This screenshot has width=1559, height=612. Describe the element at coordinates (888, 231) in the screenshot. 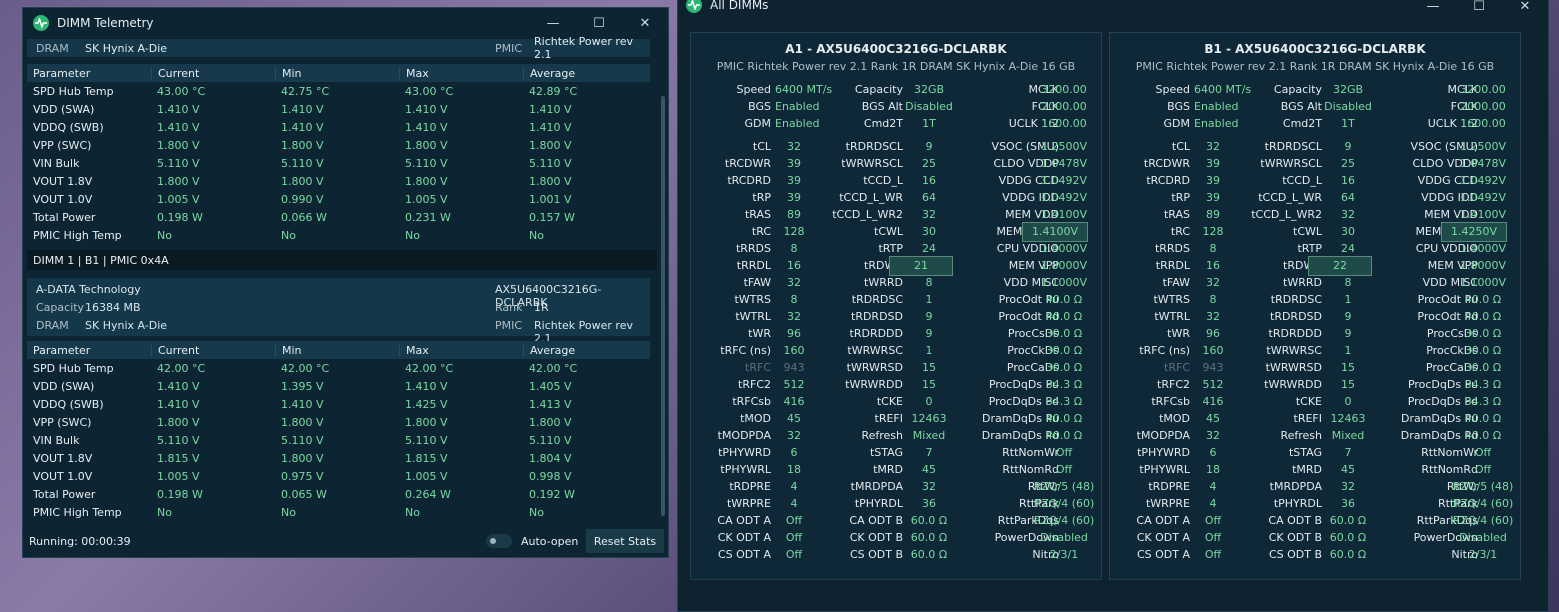

I see `timing-label: tCWL` at that location.